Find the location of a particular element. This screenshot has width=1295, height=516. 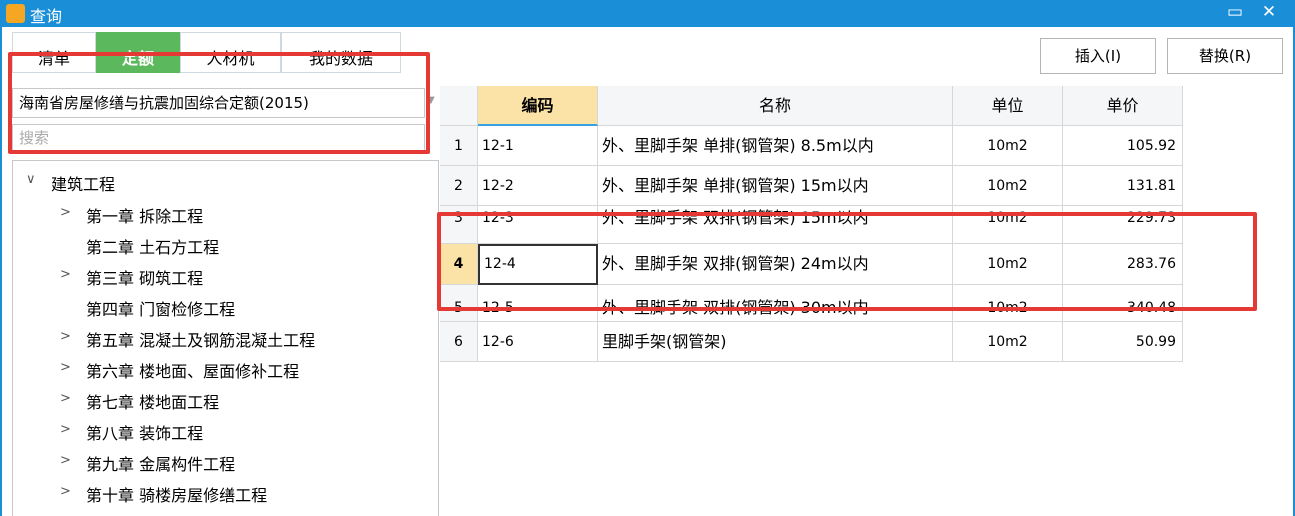

tree-item-chapter-3: 第三章 砌筑工程 is located at coordinates (144, 277).